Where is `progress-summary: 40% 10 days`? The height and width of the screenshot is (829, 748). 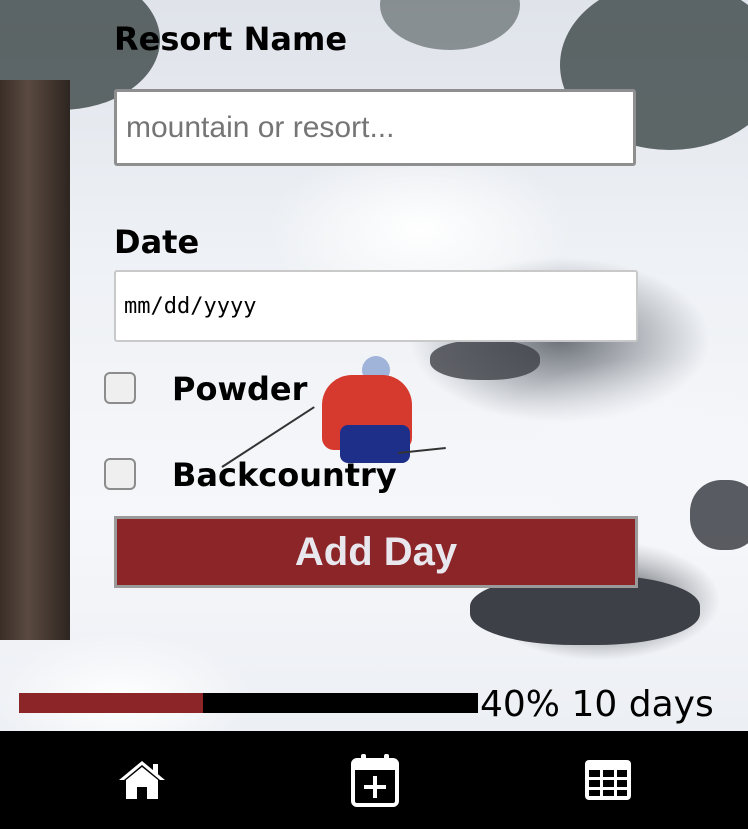 progress-summary: 40% 10 days is located at coordinates (597, 704).